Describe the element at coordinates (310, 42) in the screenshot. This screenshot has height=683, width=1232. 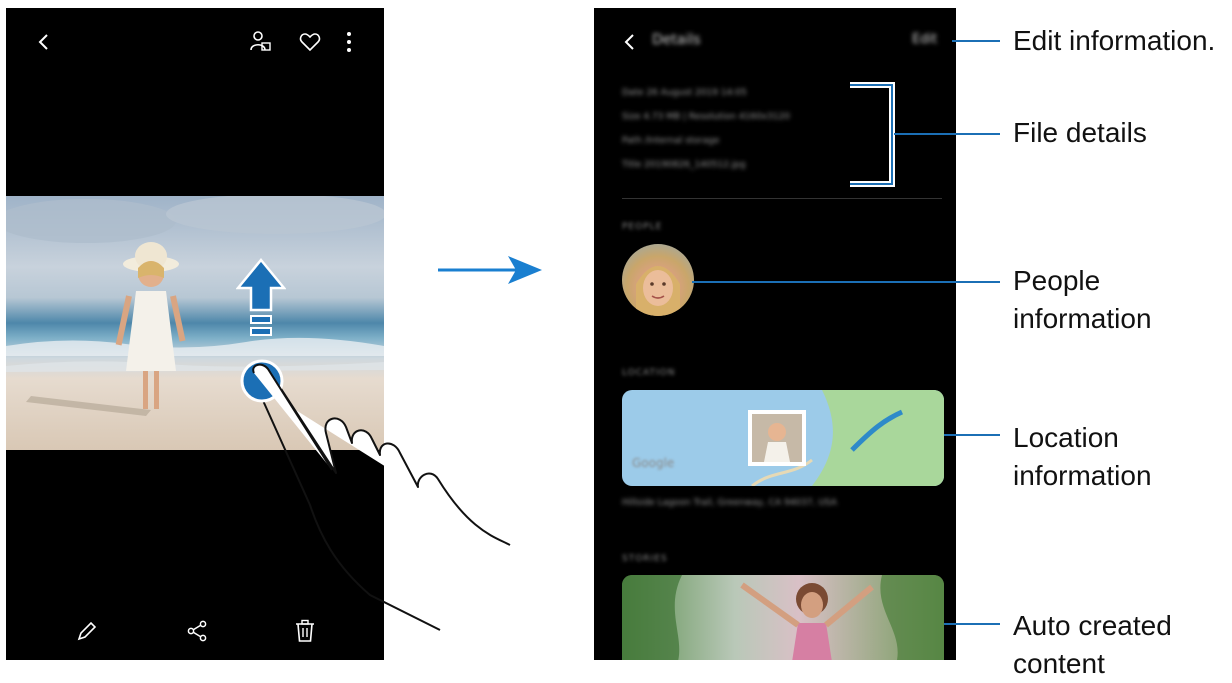
I see `favorite-heart-icon` at that location.